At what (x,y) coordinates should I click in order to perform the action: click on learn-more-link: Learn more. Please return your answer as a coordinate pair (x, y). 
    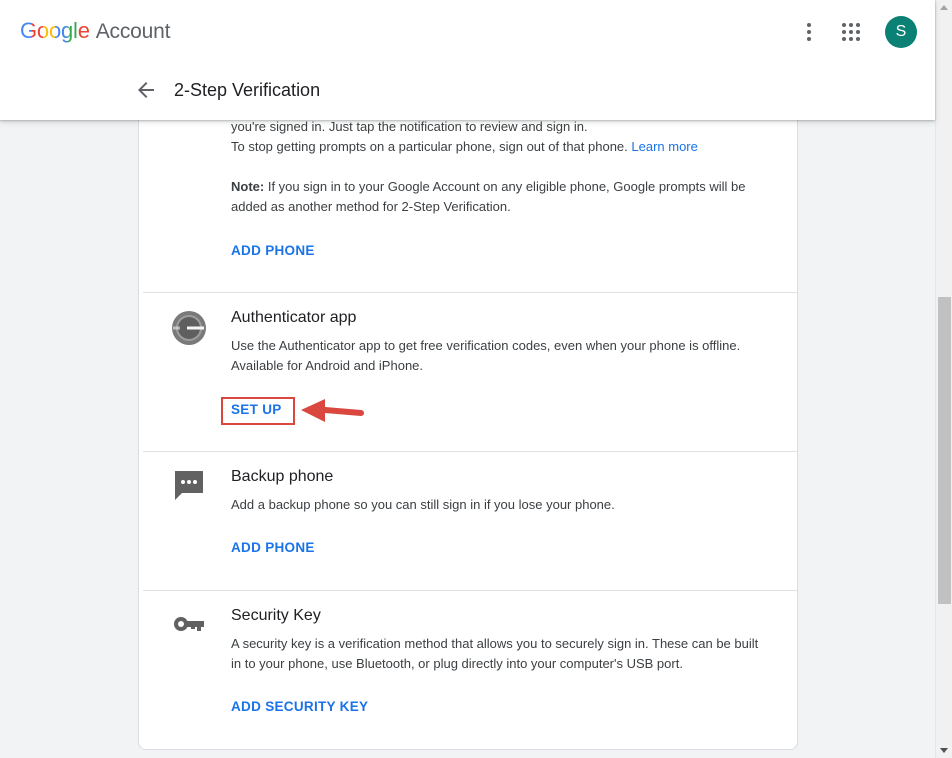
    Looking at the image, I should click on (664, 146).